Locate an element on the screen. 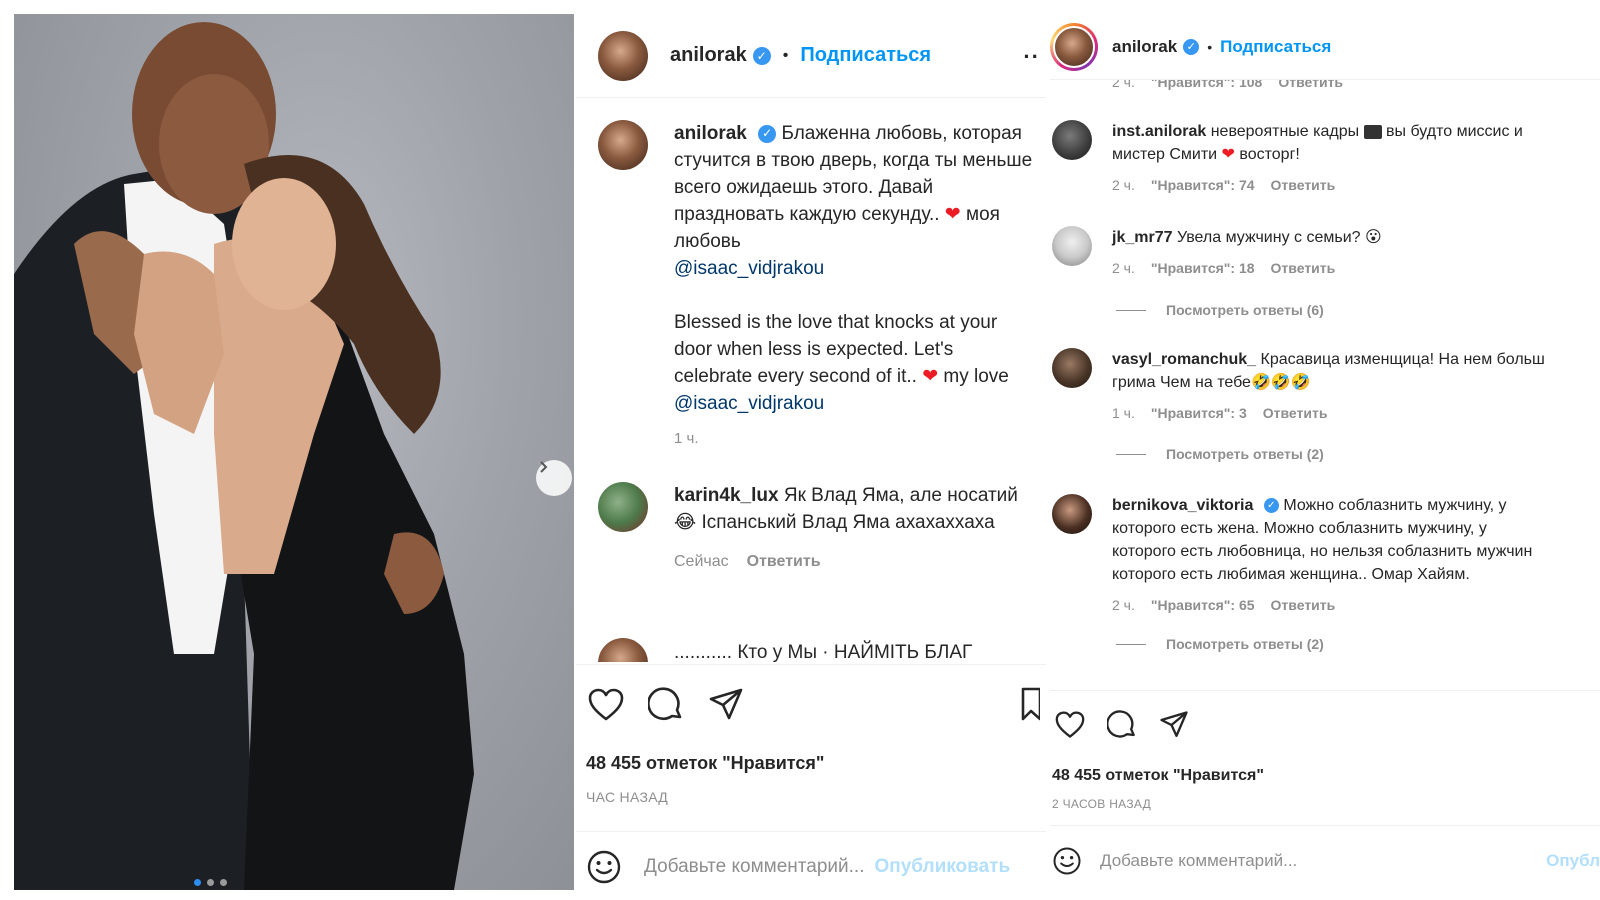 This screenshot has height=900, width=1600. comment-likes: "Нравится": 65 is located at coordinates (1203, 605).